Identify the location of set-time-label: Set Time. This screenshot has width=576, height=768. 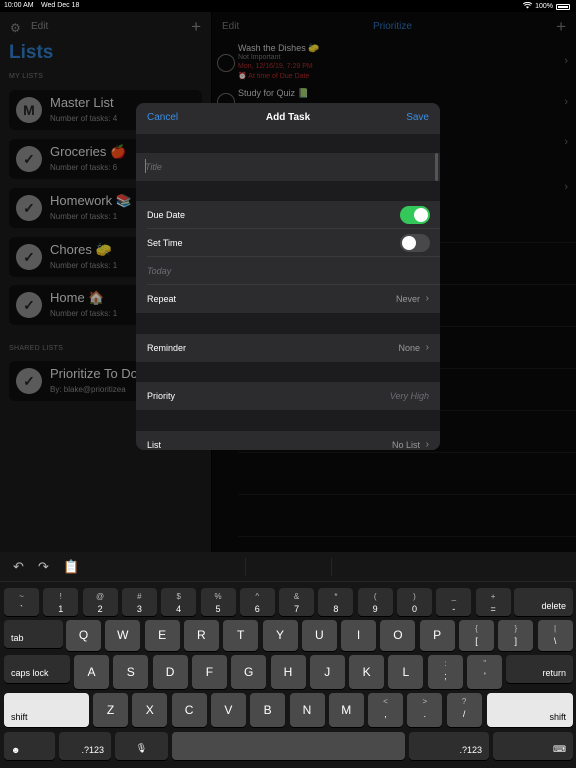
(165, 243).